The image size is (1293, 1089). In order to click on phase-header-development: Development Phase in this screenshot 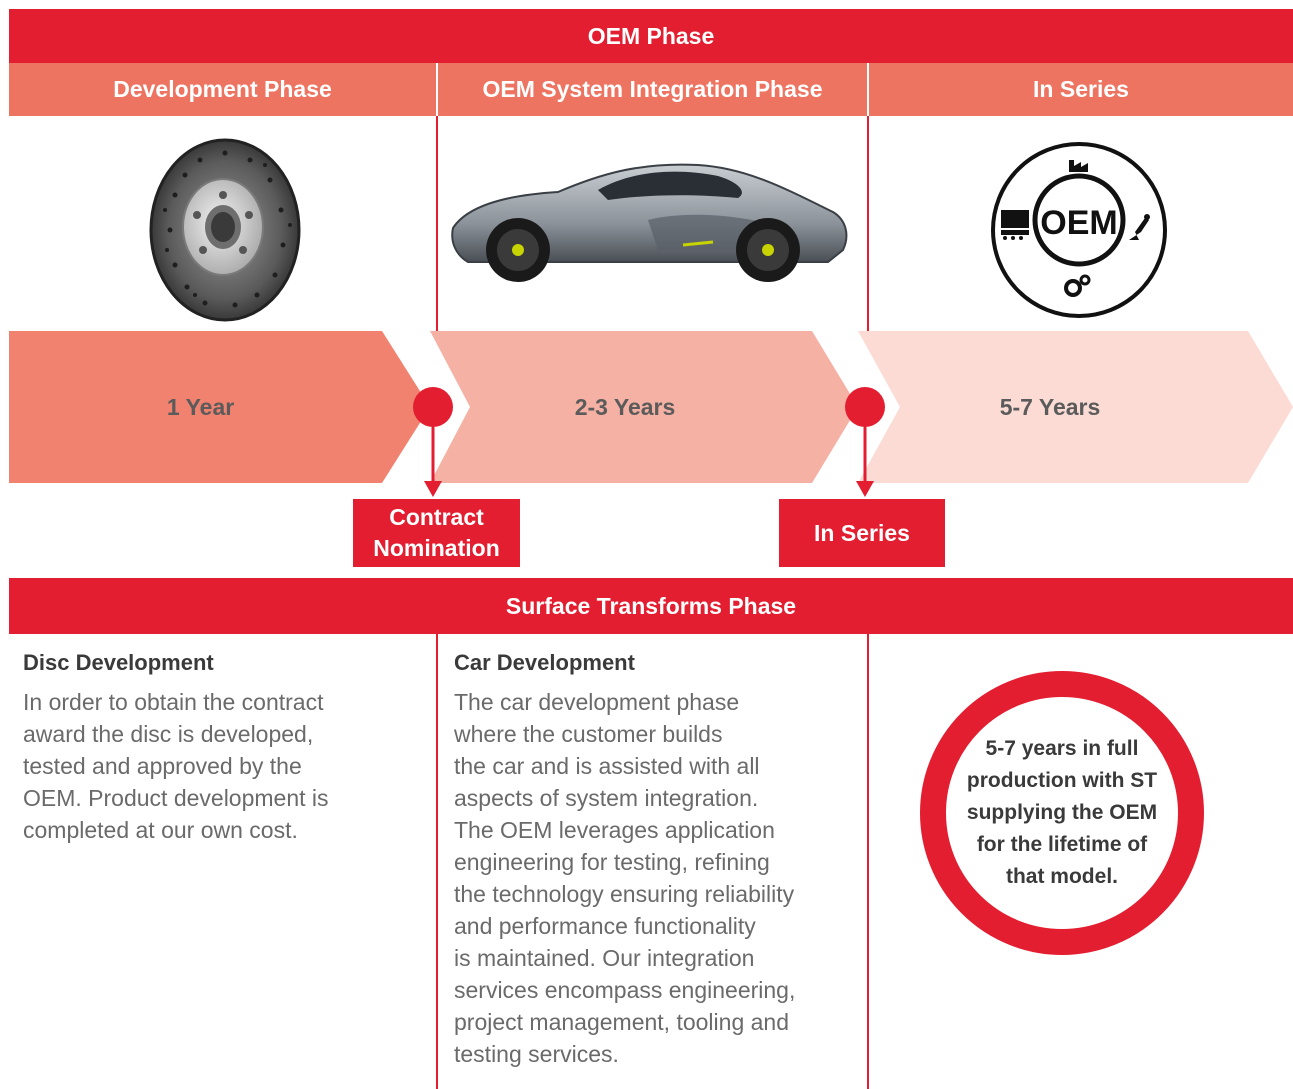, I will do `click(222, 89)`.